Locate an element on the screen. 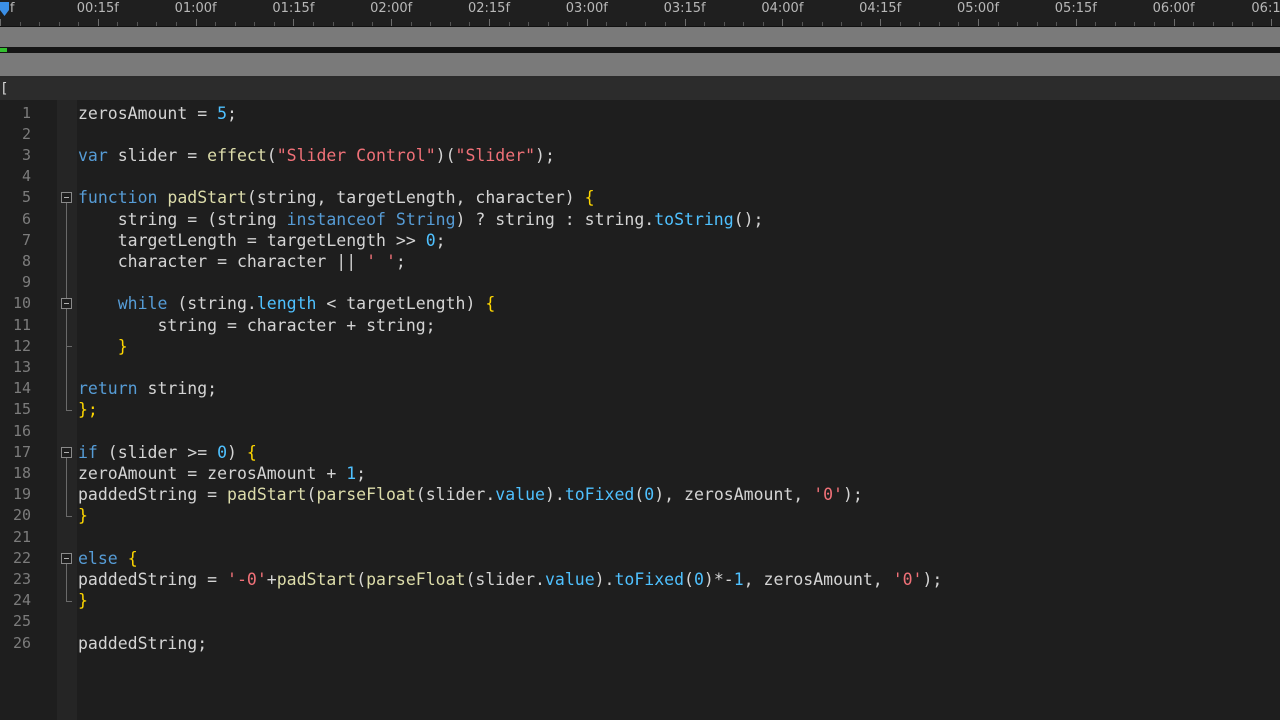  line-number: 18 is located at coordinates (21, 472).